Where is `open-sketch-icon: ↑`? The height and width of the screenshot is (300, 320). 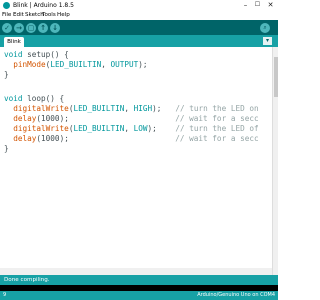 open-sketch-icon: ↑ is located at coordinates (43, 28).